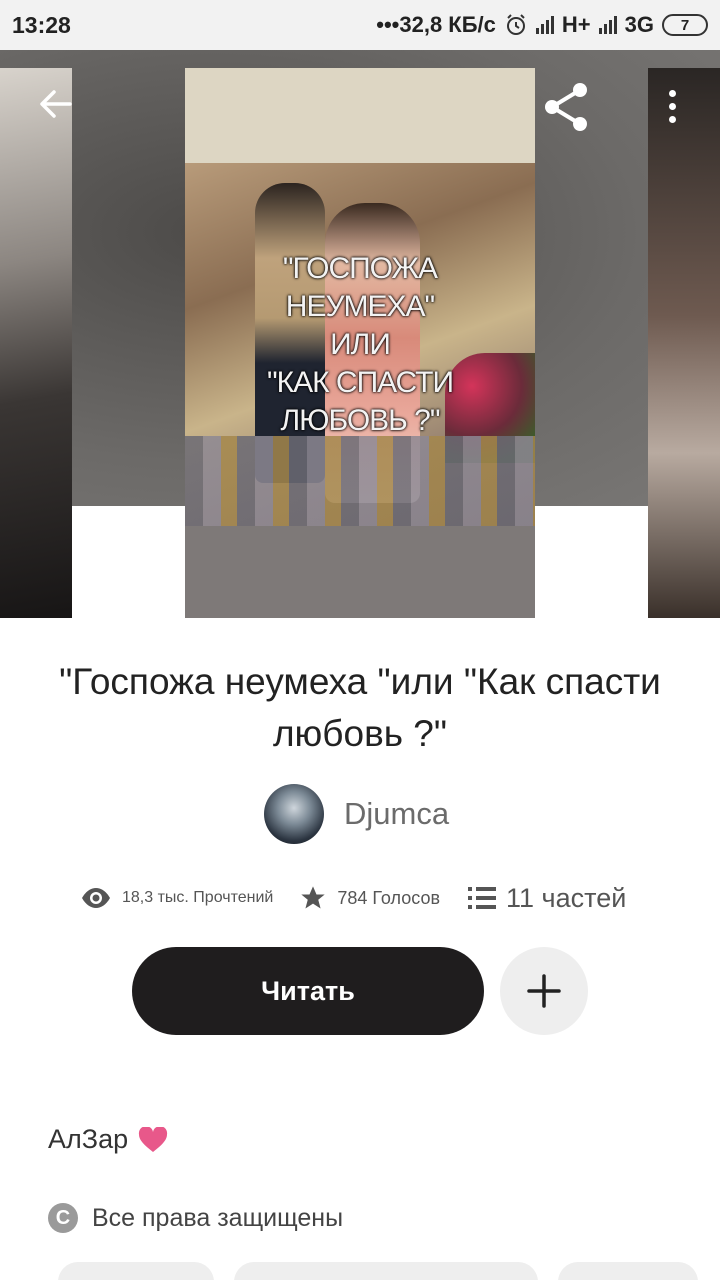 The height and width of the screenshot is (1280, 720). I want to click on add-to-library-button, so click(544, 991).